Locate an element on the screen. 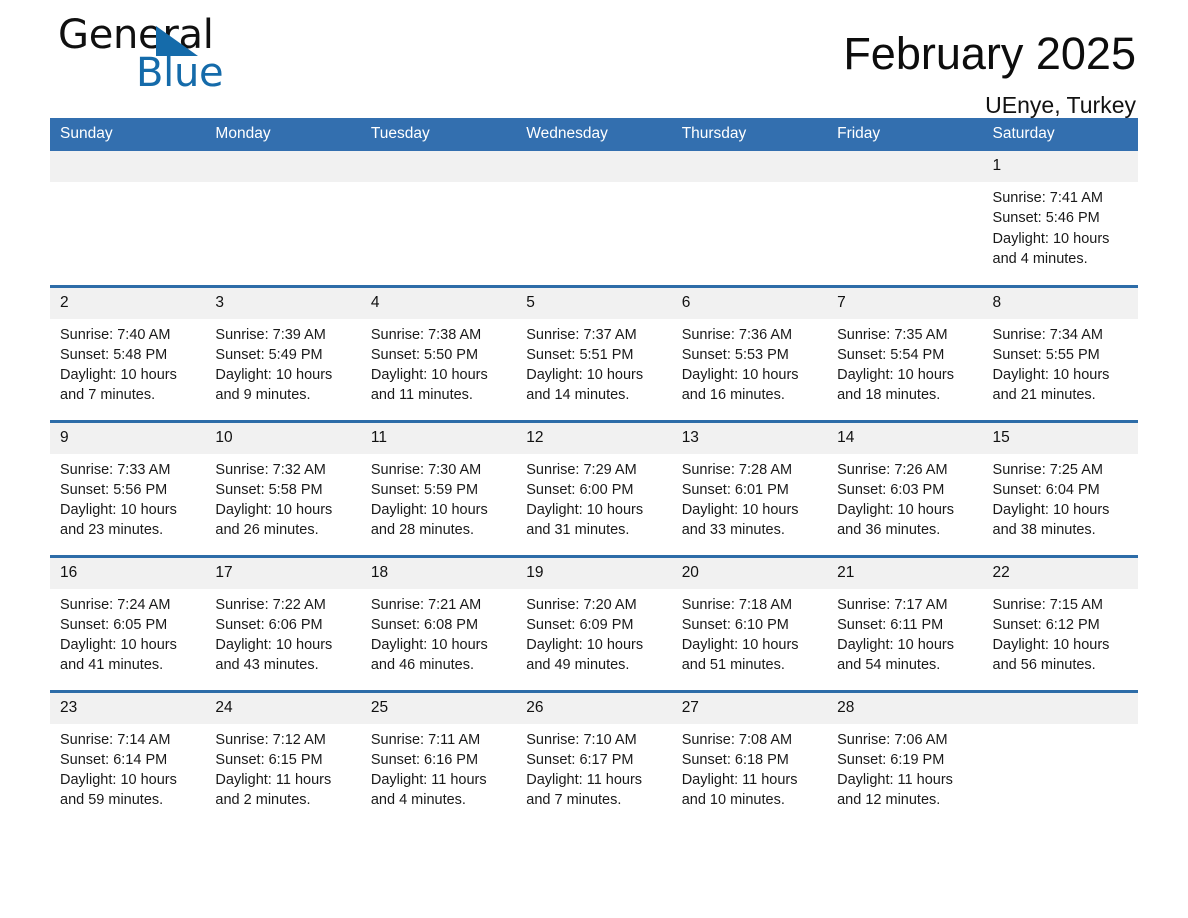 This screenshot has width=1188, height=918. sunrise-text: Sunrise: 7:41 AM is located at coordinates (1047, 198).